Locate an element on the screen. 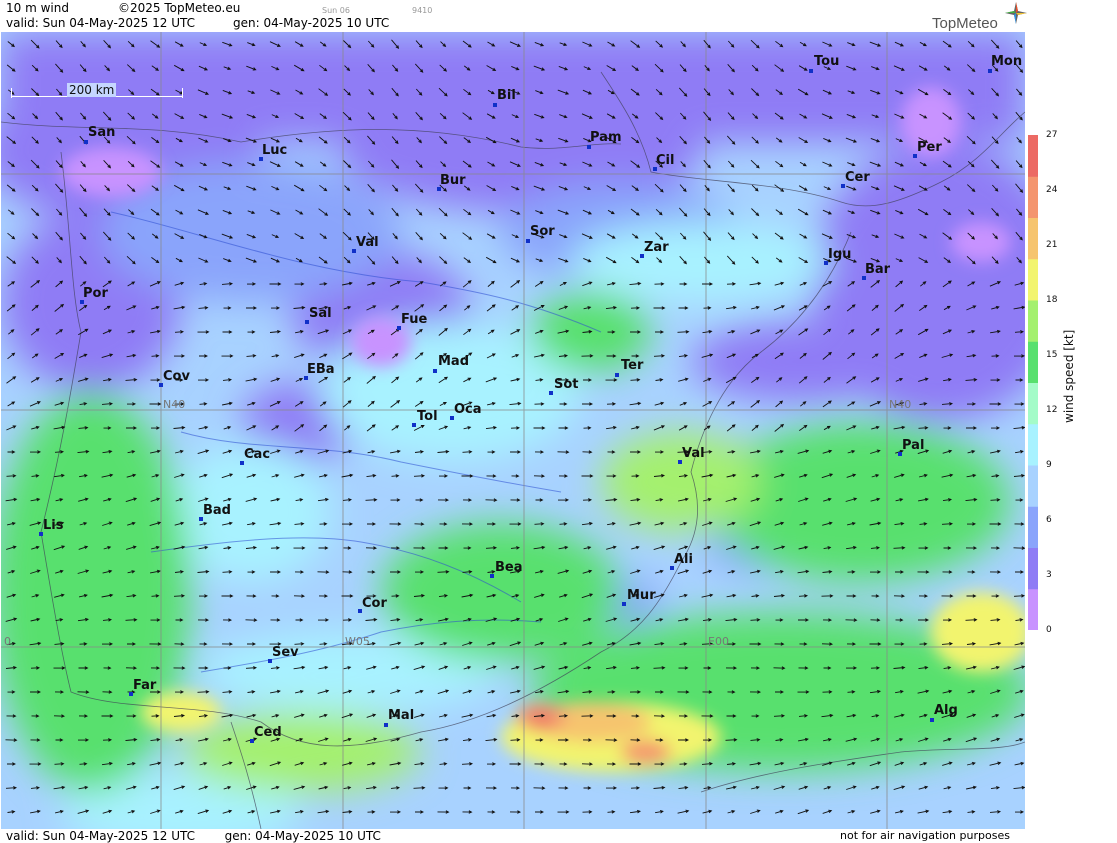 The width and height of the screenshot is (1117, 843). city-label-oca: Oca is located at coordinates (468, 410).